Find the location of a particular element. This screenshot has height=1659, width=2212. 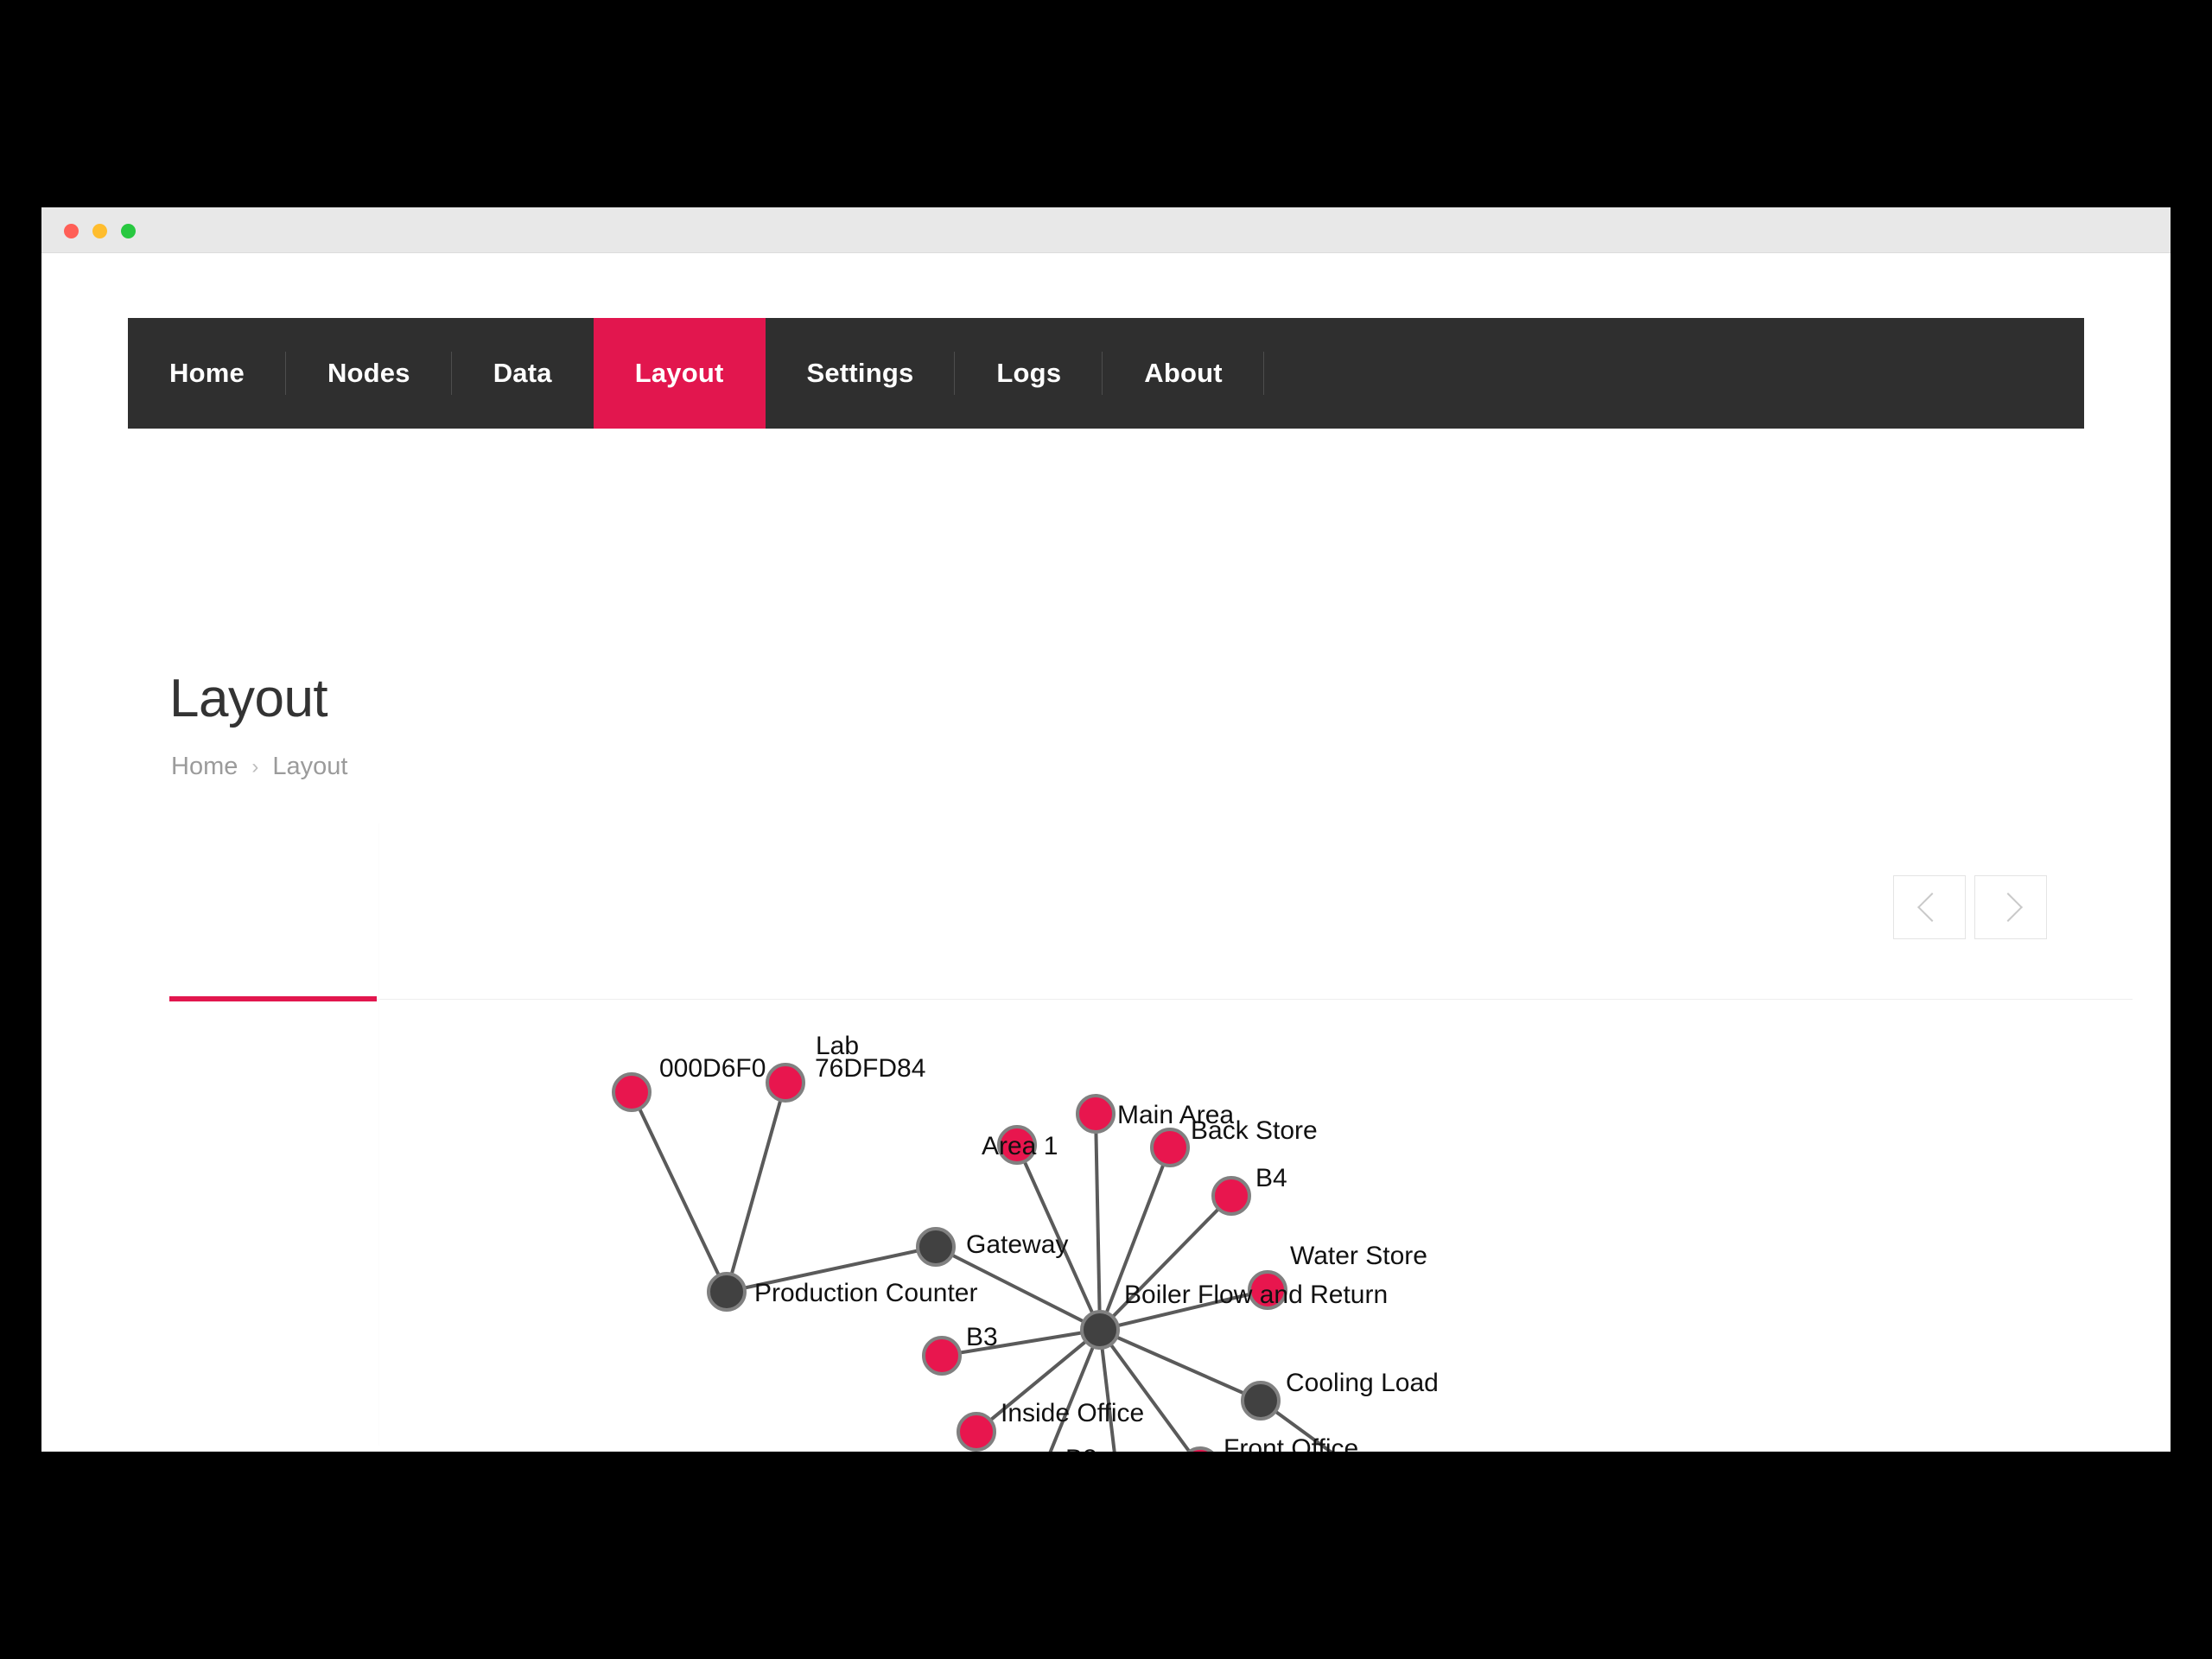

nav-item-label: Settings is located at coordinates (860, 373).